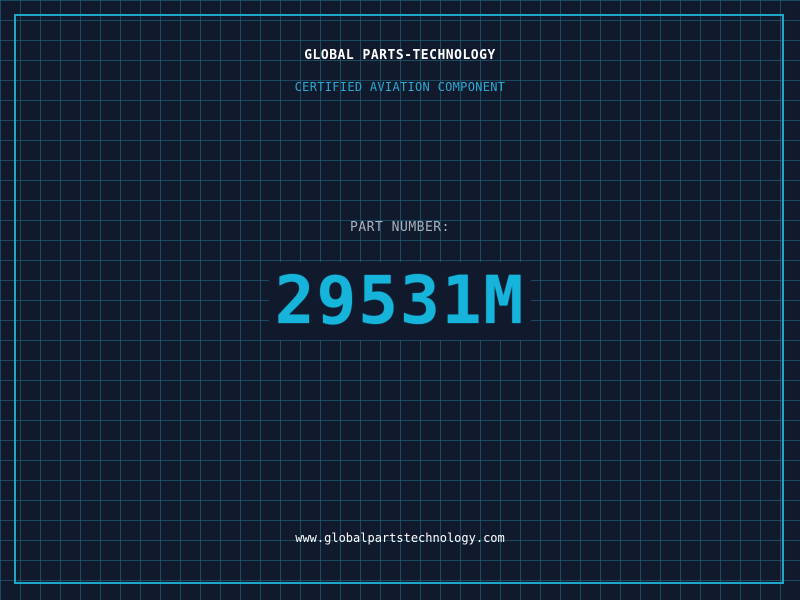 This screenshot has width=800, height=600. What do you see at coordinates (400, 87) in the screenshot?
I see `tagline: CERTIFIED AVIATION COMPONENT` at bounding box center [400, 87].